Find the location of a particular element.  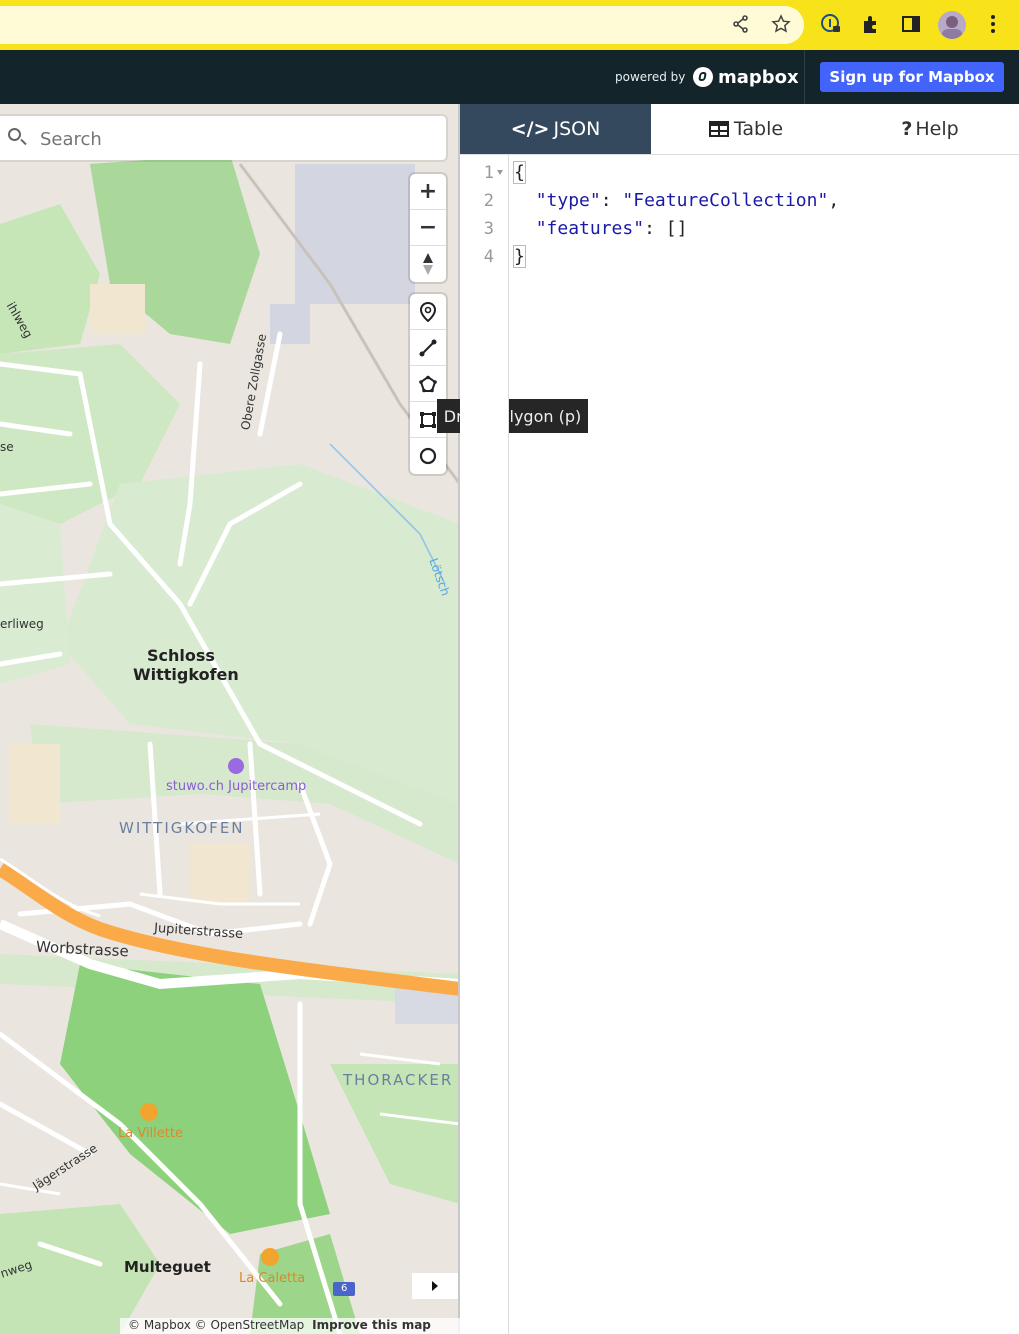

zoom-out-button: − is located at coordinates (428, 228).